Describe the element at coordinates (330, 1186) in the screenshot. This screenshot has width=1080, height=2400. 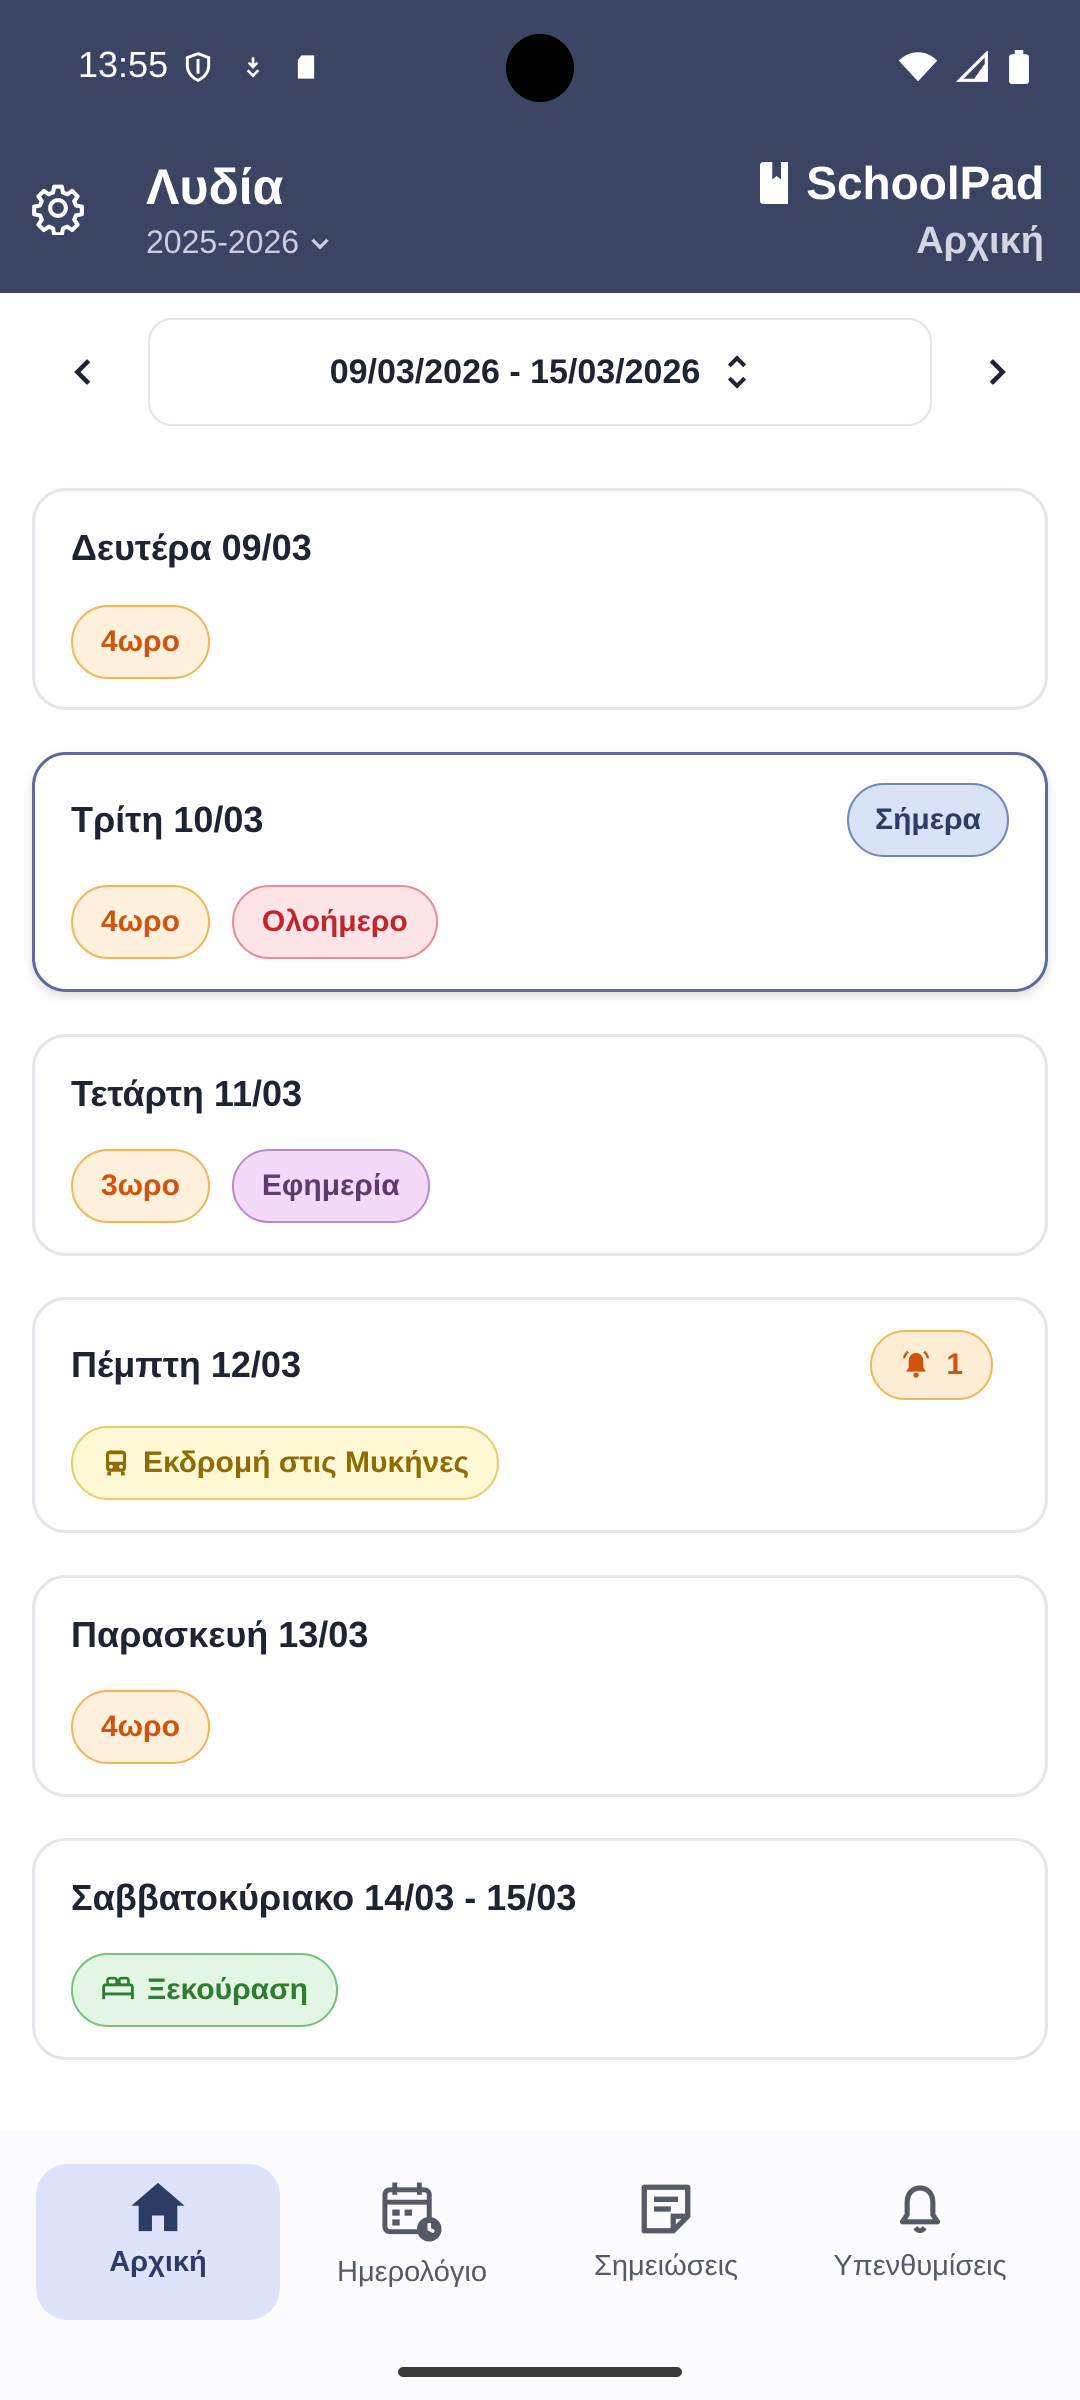
I see `duty-tag: Εφημερία` at that location.